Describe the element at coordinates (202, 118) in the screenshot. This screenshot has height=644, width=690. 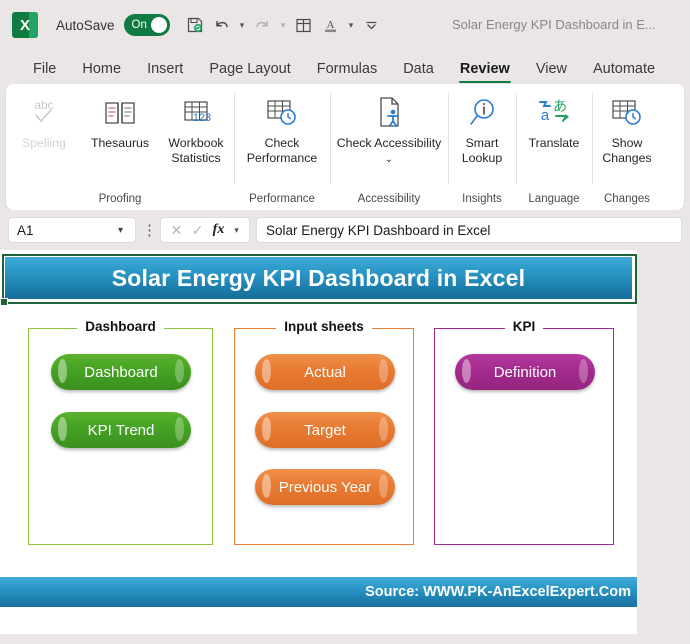
I see `svg-text: 123` at that location.